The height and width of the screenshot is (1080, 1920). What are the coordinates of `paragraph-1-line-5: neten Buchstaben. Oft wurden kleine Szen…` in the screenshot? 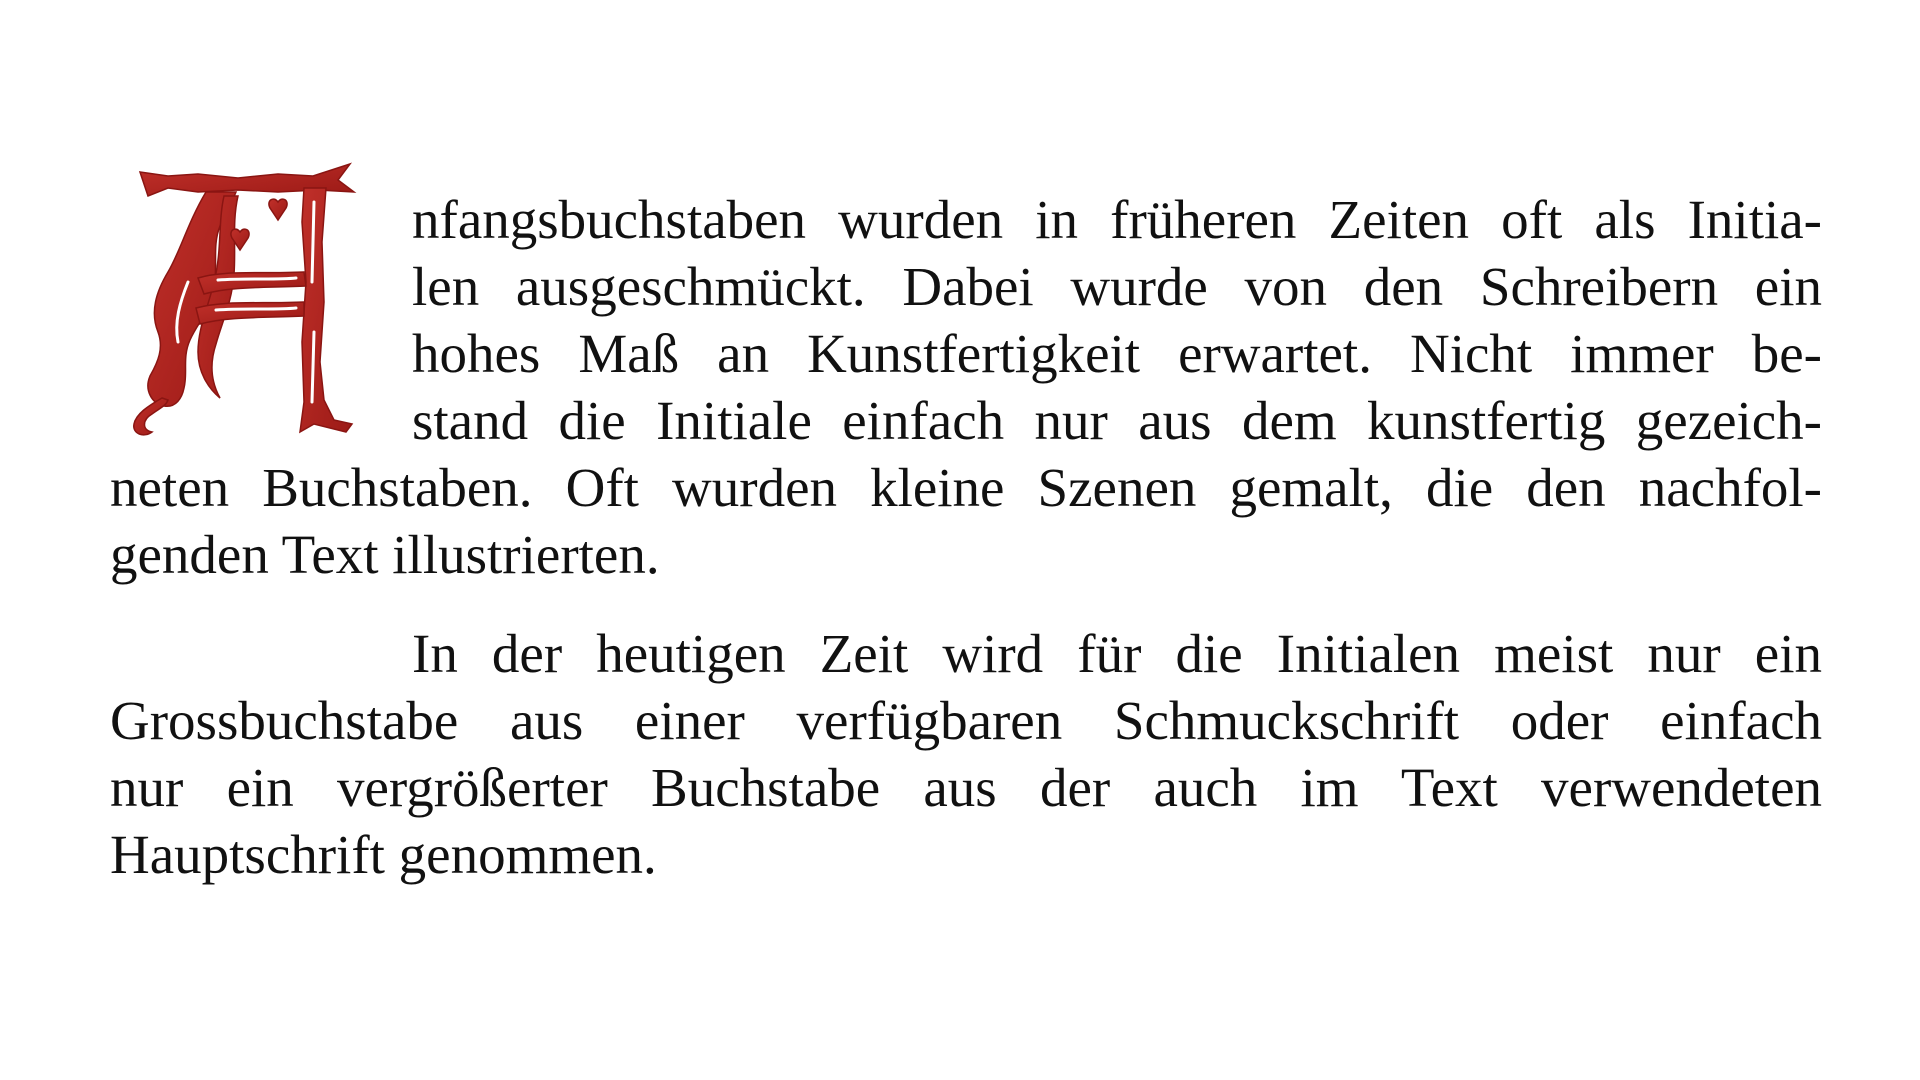 It's located at (966, 487).